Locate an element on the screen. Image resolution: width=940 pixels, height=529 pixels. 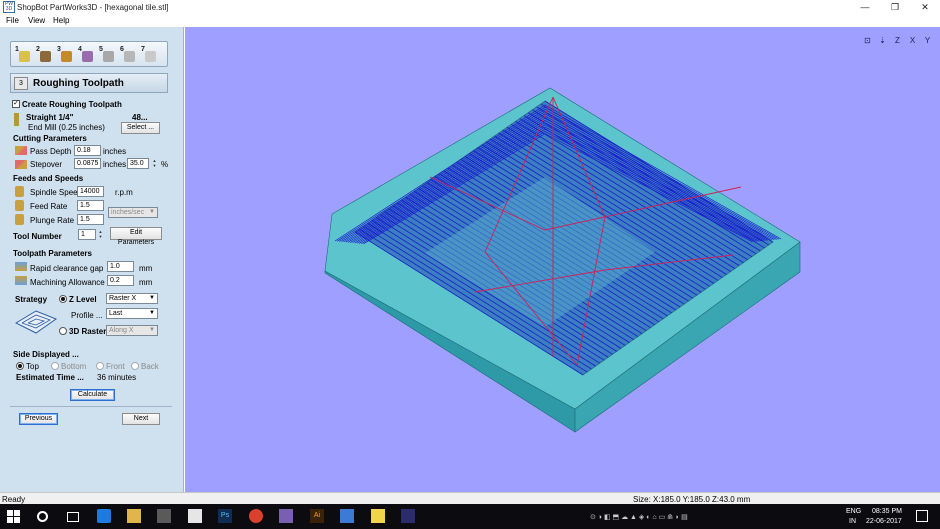
side-top-label: Top is located at coordinates (32, 366).